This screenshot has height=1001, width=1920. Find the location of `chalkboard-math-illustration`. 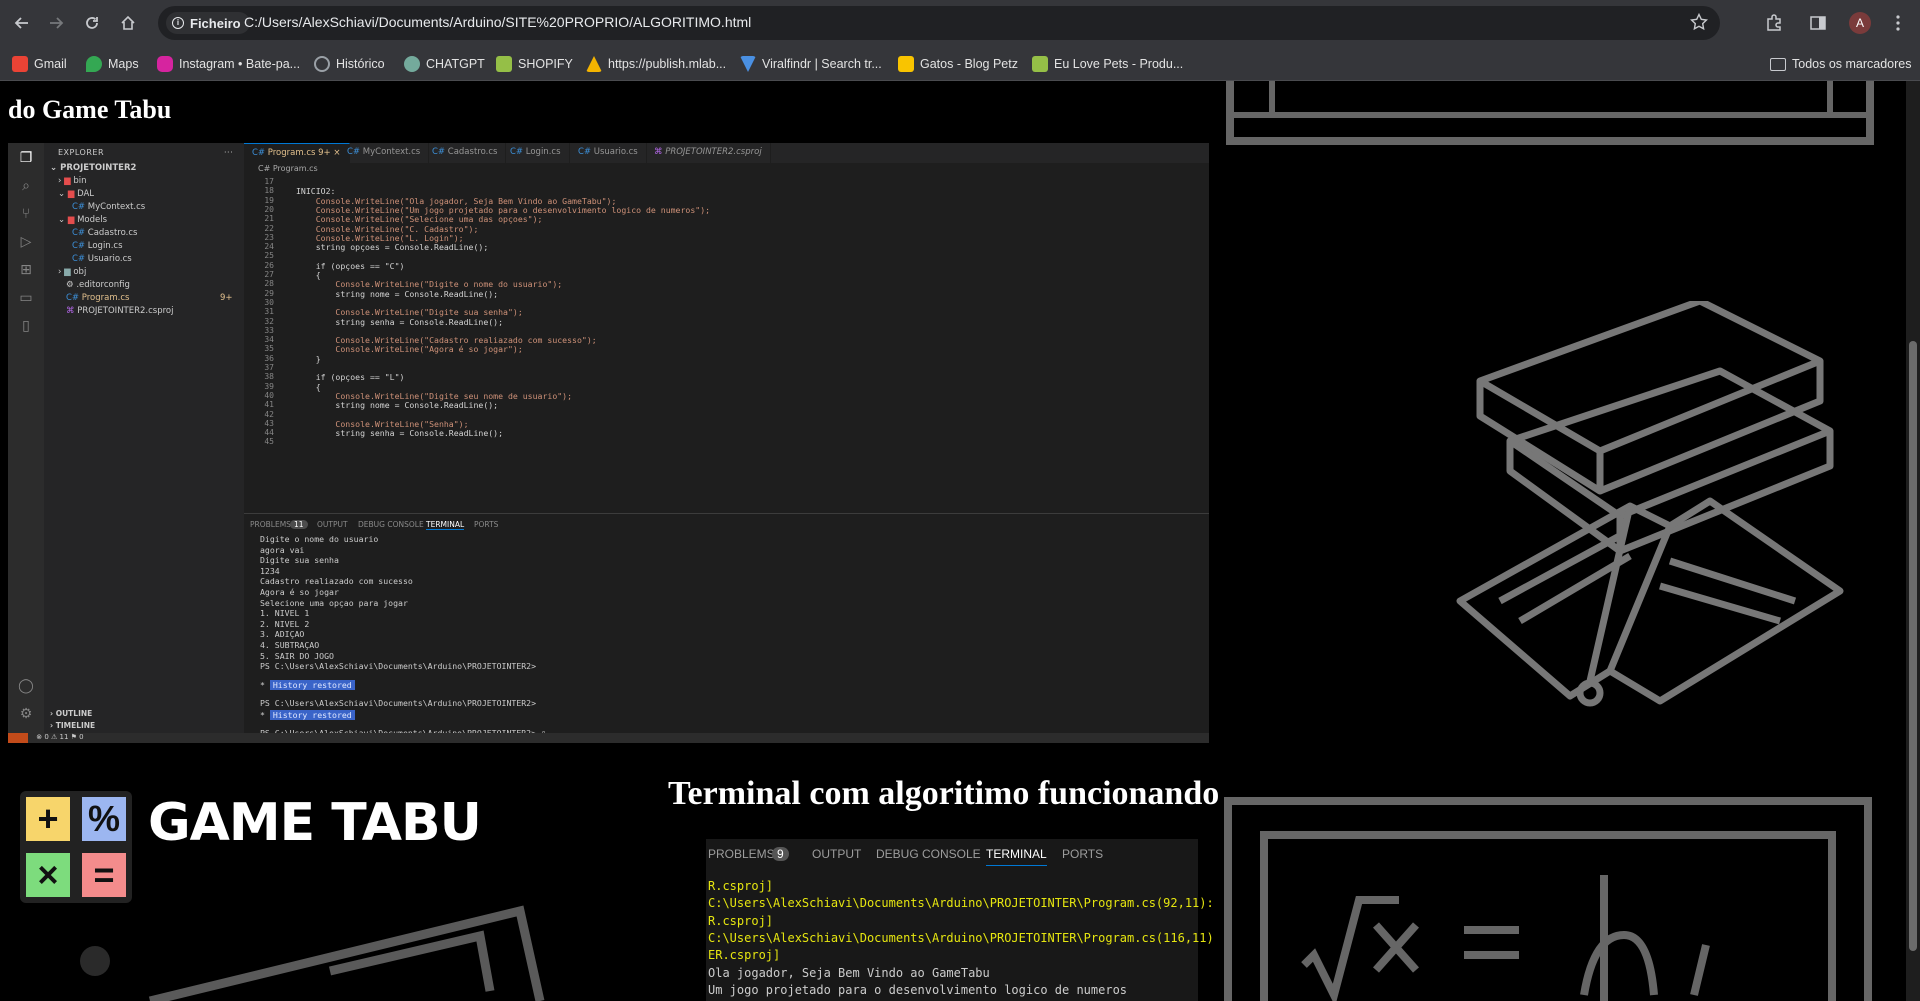

chalkboard-math-illustration is located at coordinates (1548, 899).